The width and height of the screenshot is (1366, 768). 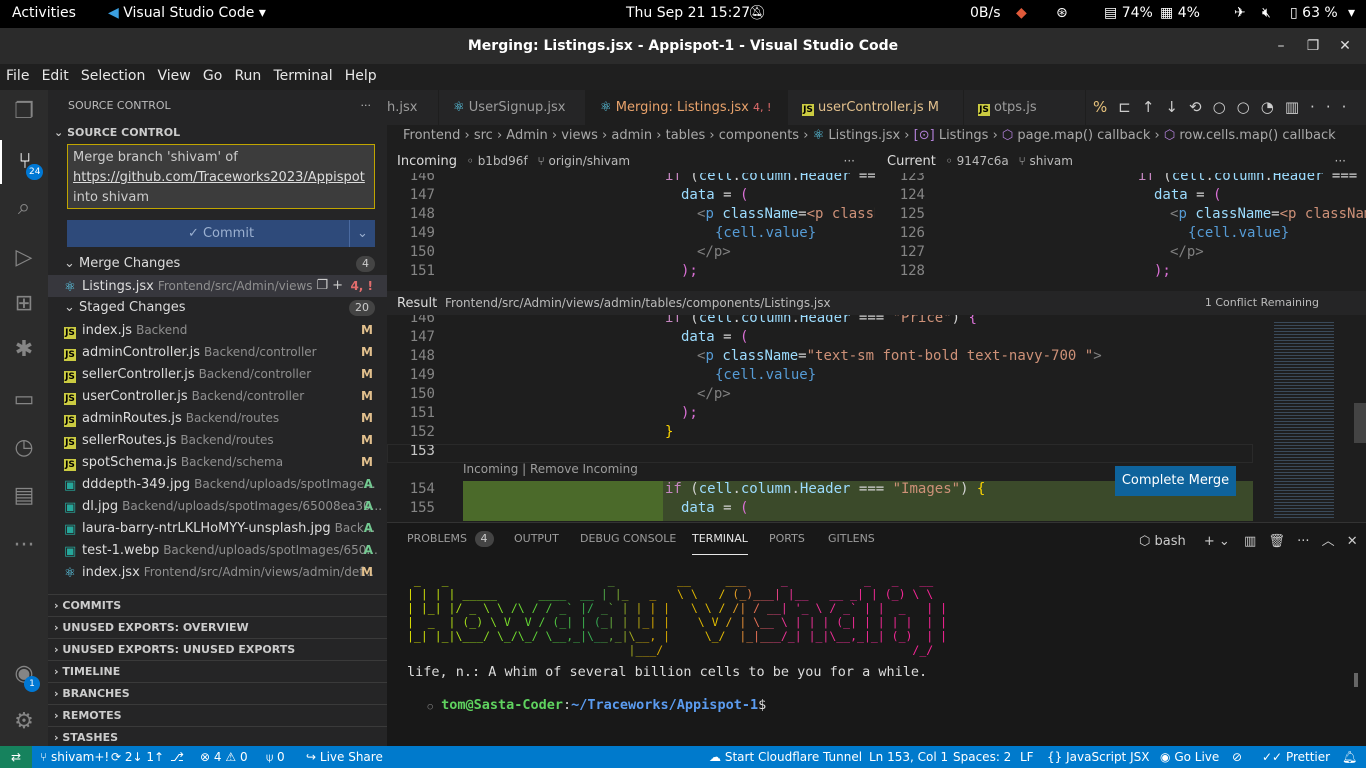 What do you see at coordinates (217, 352) in the screenshot?
I see `list-item: JS adminController.js Backend/controller M` at bounding box center [217, 352].